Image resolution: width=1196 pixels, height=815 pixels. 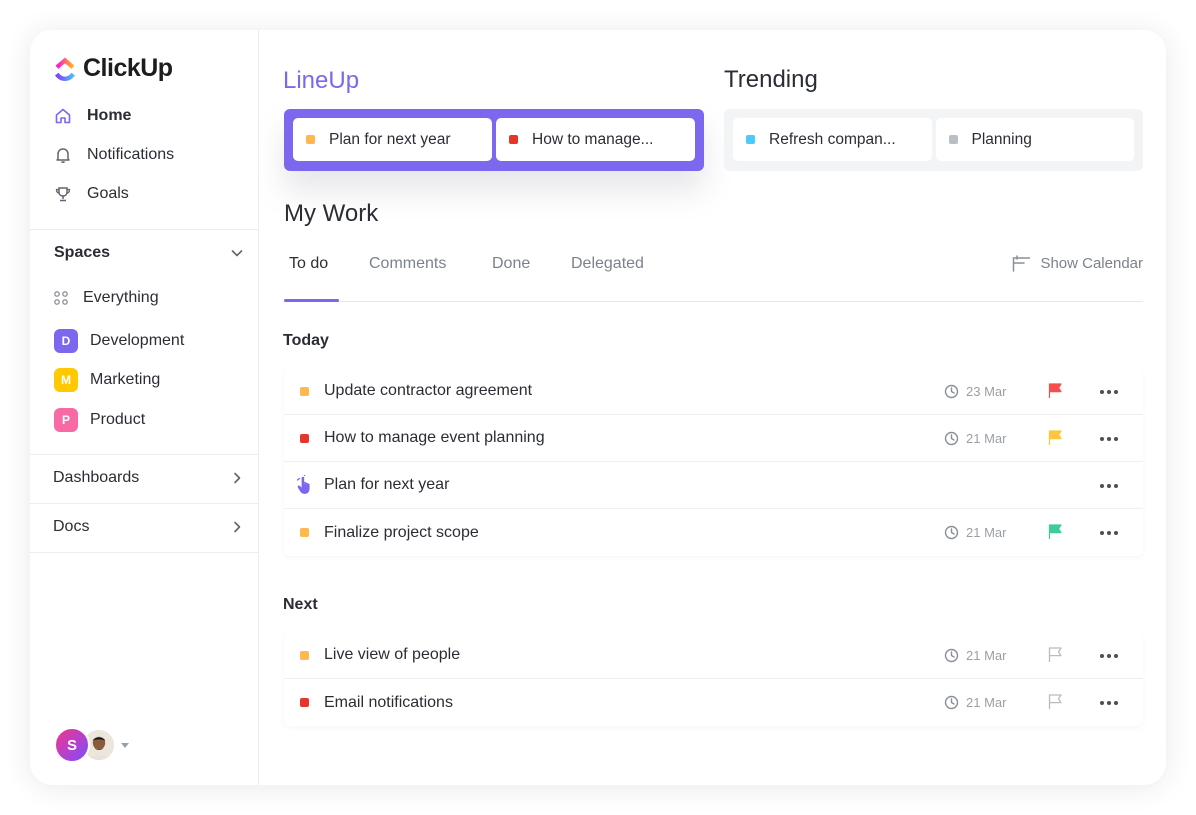 What do you see at coordinates (311, 300) in the screenshot?
I see `active-tab-indicator` at bounding box center [311, 300].